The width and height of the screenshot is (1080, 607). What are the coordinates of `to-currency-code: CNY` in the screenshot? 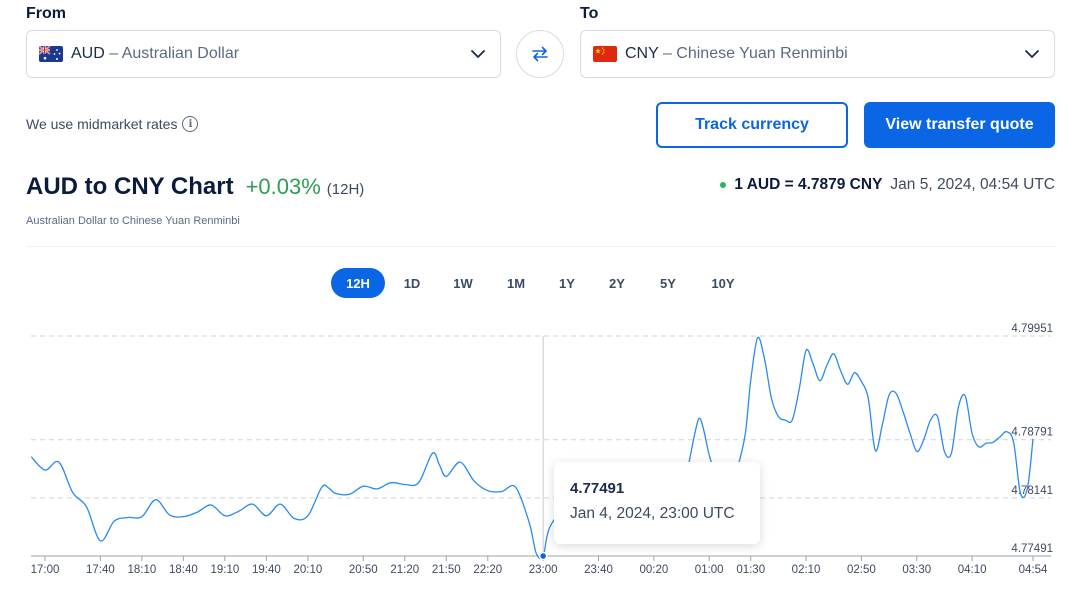 It's located at (642, 53).